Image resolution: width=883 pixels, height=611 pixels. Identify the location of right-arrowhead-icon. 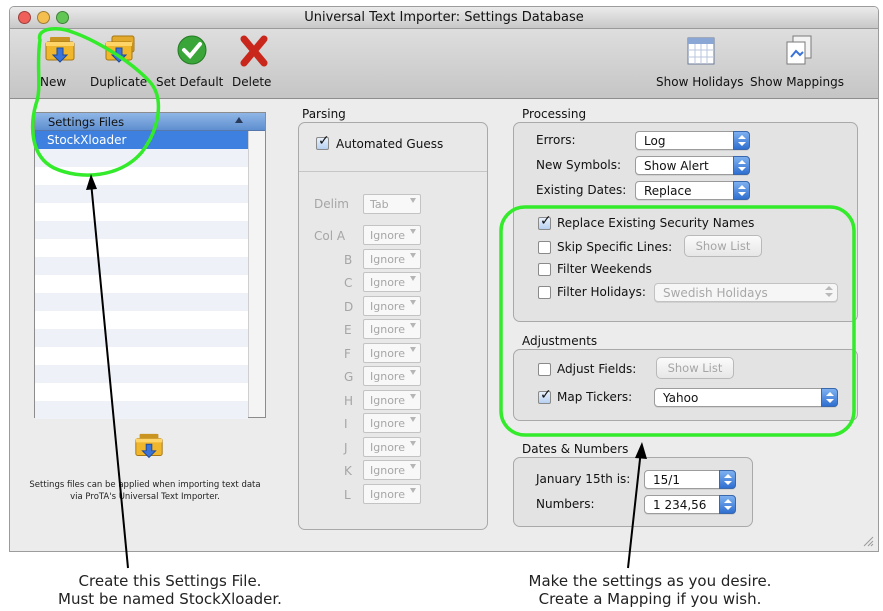
(641, 450).